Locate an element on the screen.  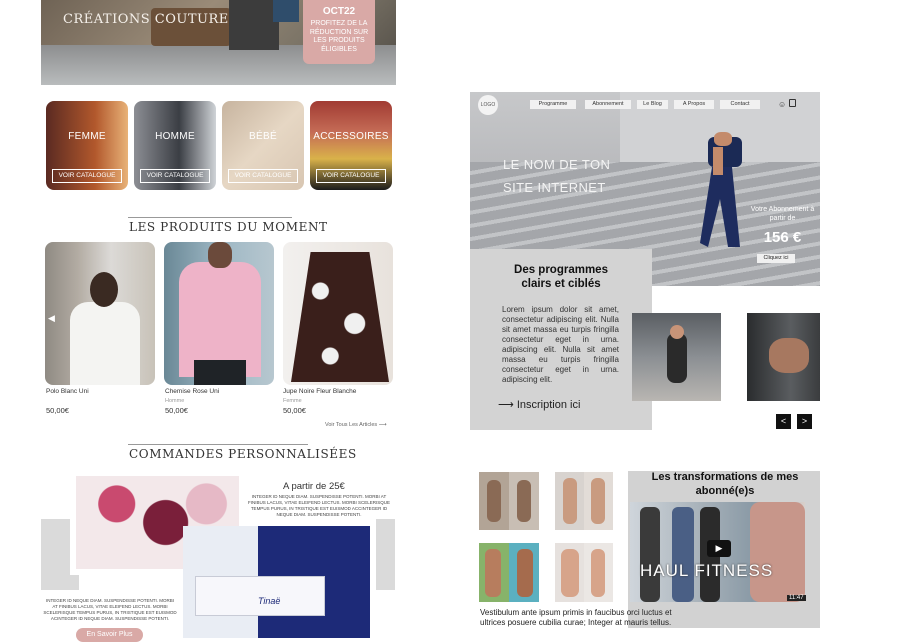
signup-link: ⟶ Inscription ici is located at coordinates (539, 404).